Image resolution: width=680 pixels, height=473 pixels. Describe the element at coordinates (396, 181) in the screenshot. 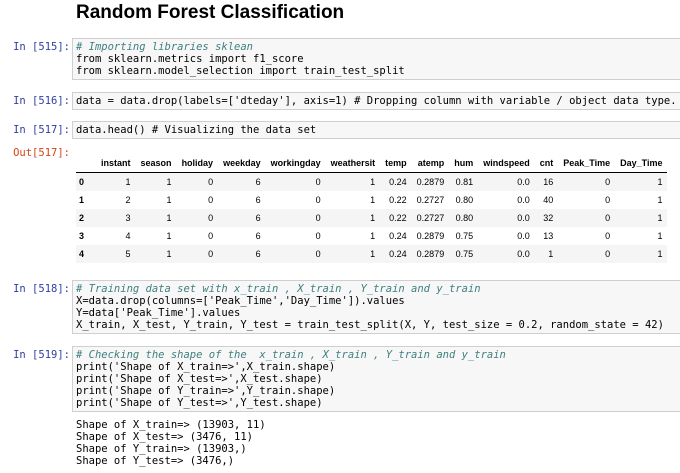

I see `table-cell: 0.24` at that location.